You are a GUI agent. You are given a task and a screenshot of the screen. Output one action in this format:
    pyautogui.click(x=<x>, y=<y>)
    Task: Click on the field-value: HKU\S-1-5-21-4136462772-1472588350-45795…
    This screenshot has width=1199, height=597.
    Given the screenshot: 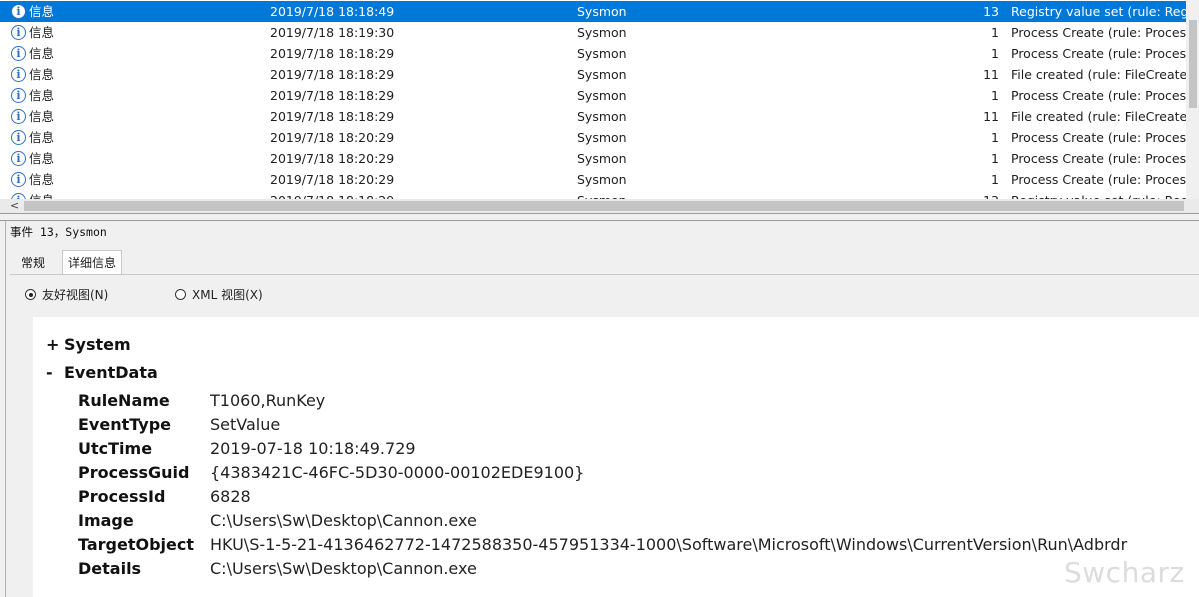 What is the action you would take?
    pyautogui.click(x=669, y=544)
    